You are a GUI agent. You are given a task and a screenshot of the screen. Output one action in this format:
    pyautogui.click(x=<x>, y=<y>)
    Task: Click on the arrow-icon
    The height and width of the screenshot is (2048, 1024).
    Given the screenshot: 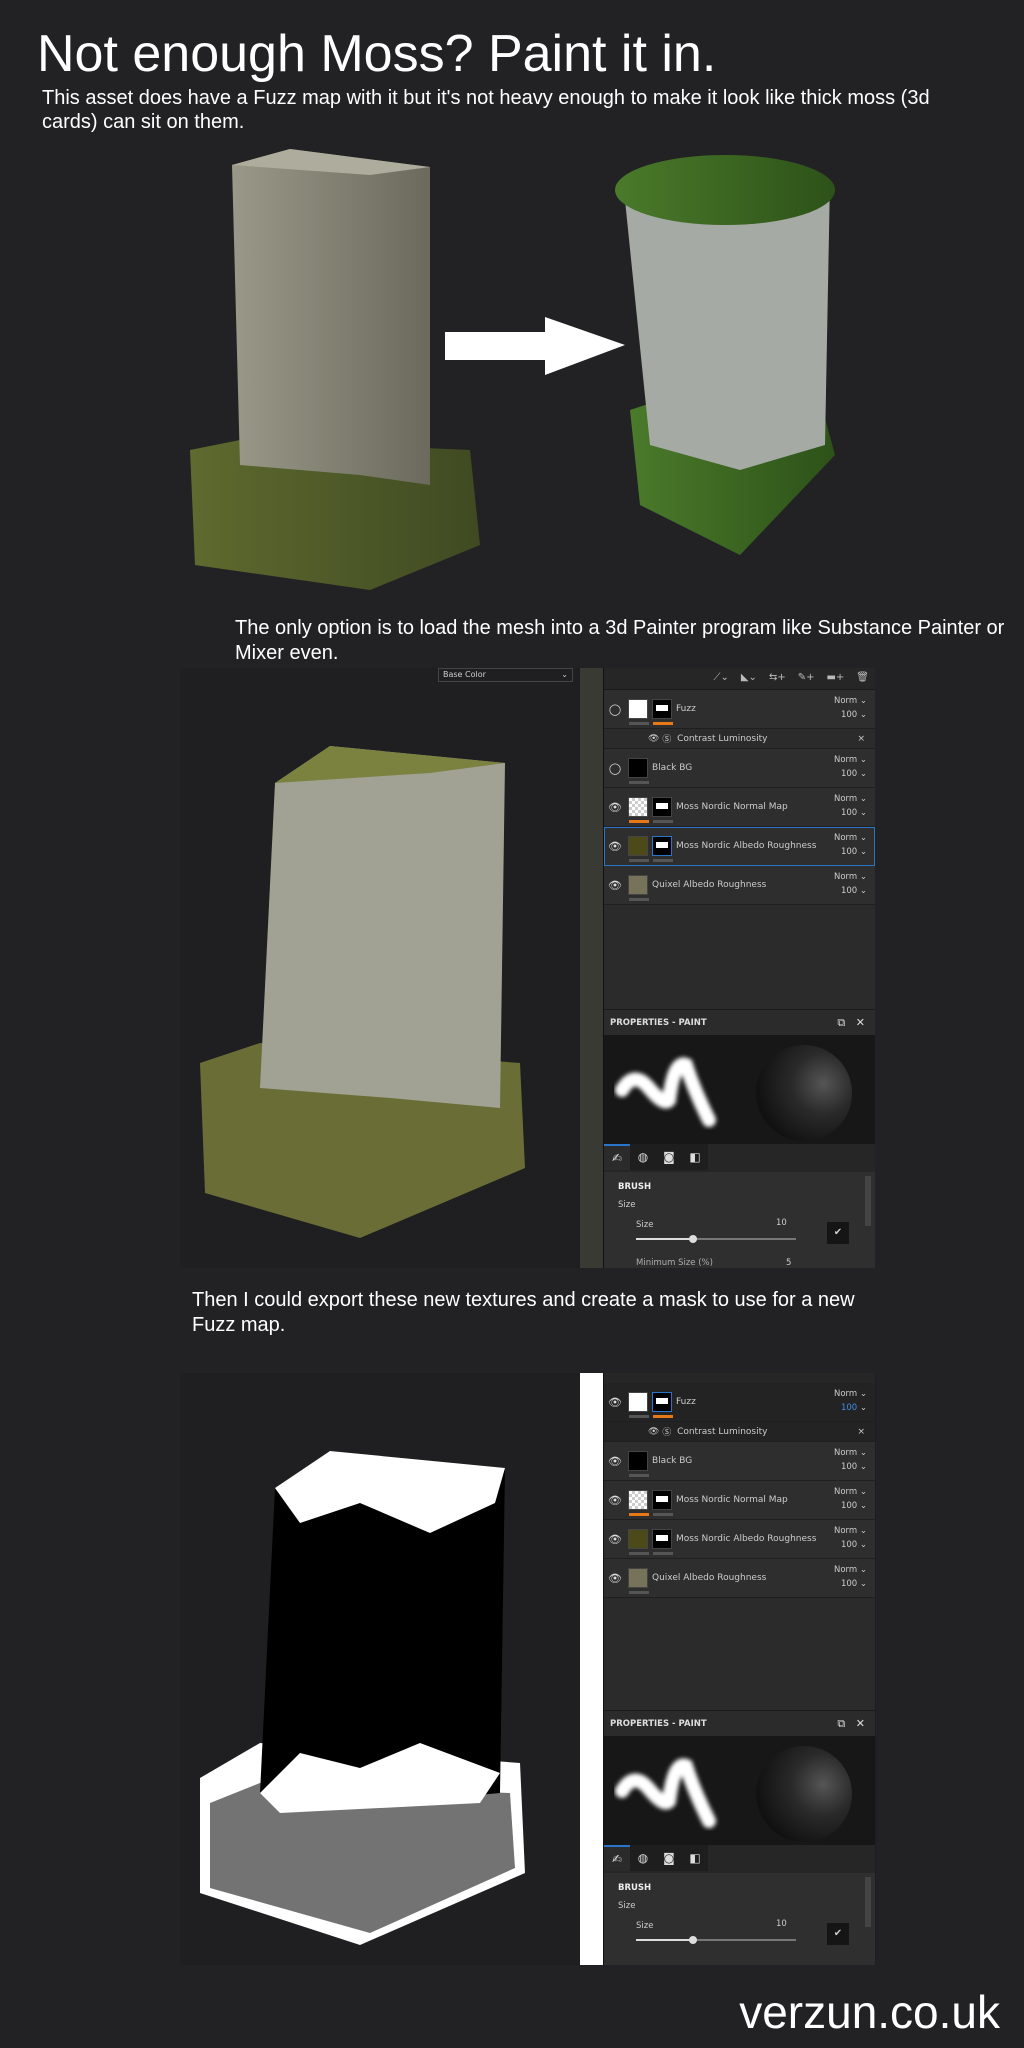 What is the action you would take?
    pyautogui.click(x=535, y=346)
    